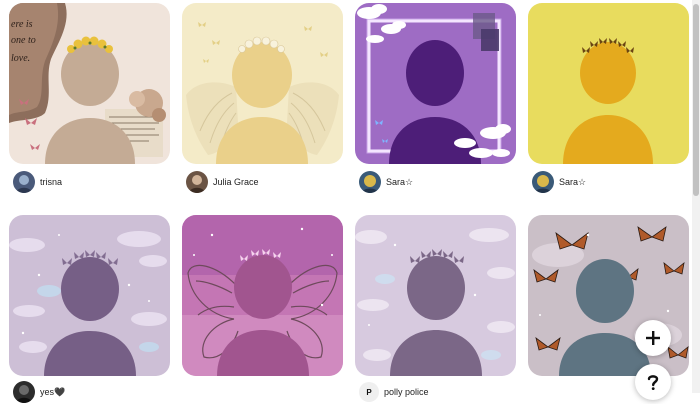 This screenshot has width=700, height=404. I want to click on profile-placeholder-angel-wings-yellow-image, so click(262, 83).